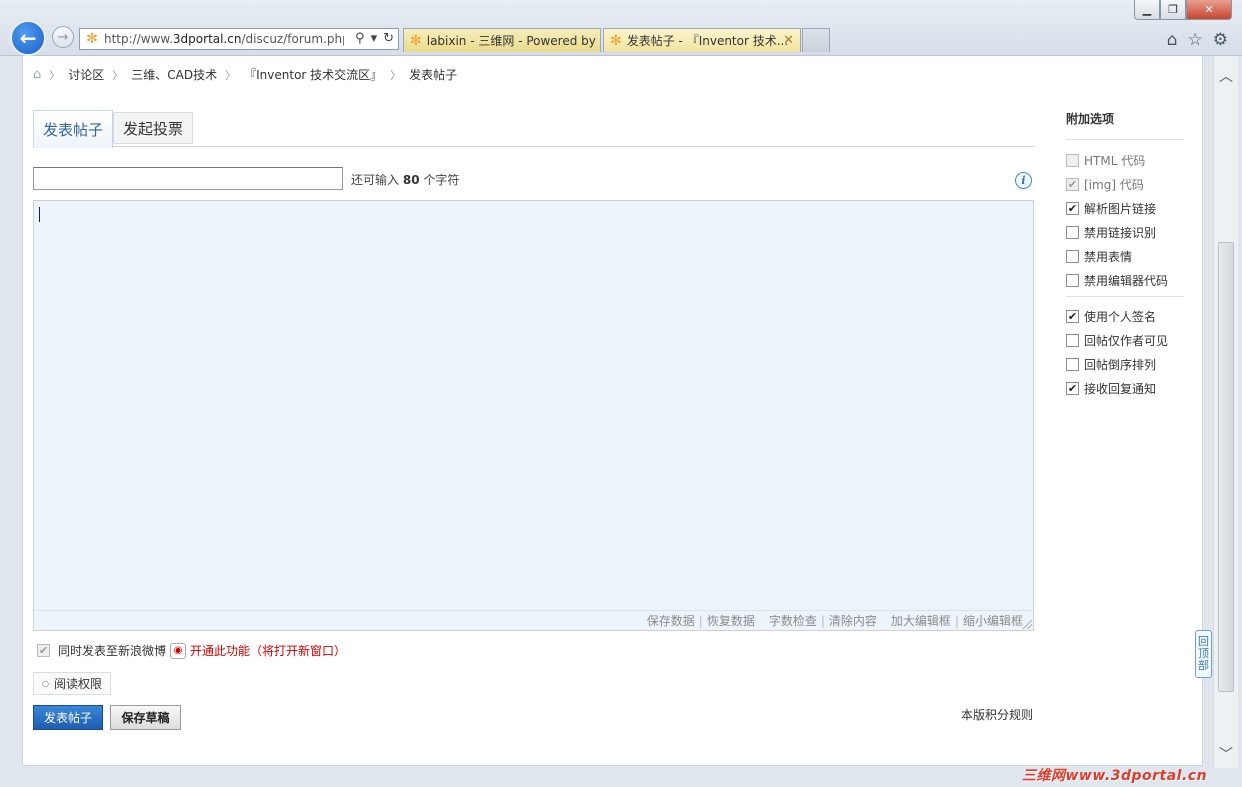 The height and width of the screenshot is (787, 1242). What do you see at coordinates (1115, 776) in the screenshot?
I see `site-watermark: 三维网www.3dportal.cn` at bounding box center [1115, 776].